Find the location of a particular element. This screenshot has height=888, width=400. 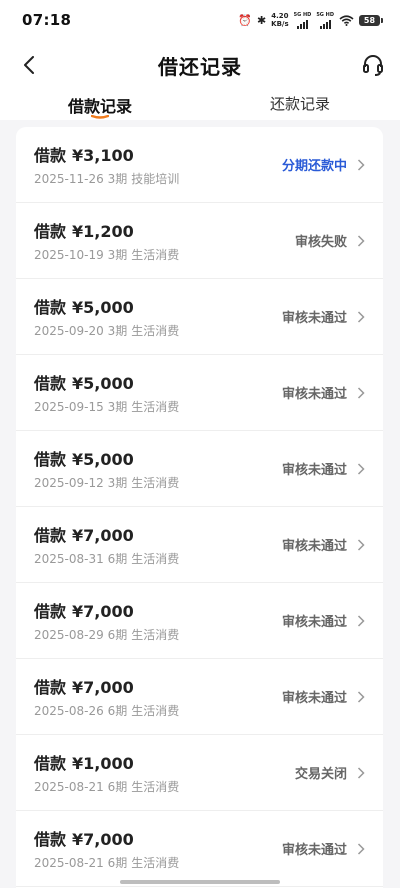

record-date: 2025-11-26 is located at coordinates (69, 179).